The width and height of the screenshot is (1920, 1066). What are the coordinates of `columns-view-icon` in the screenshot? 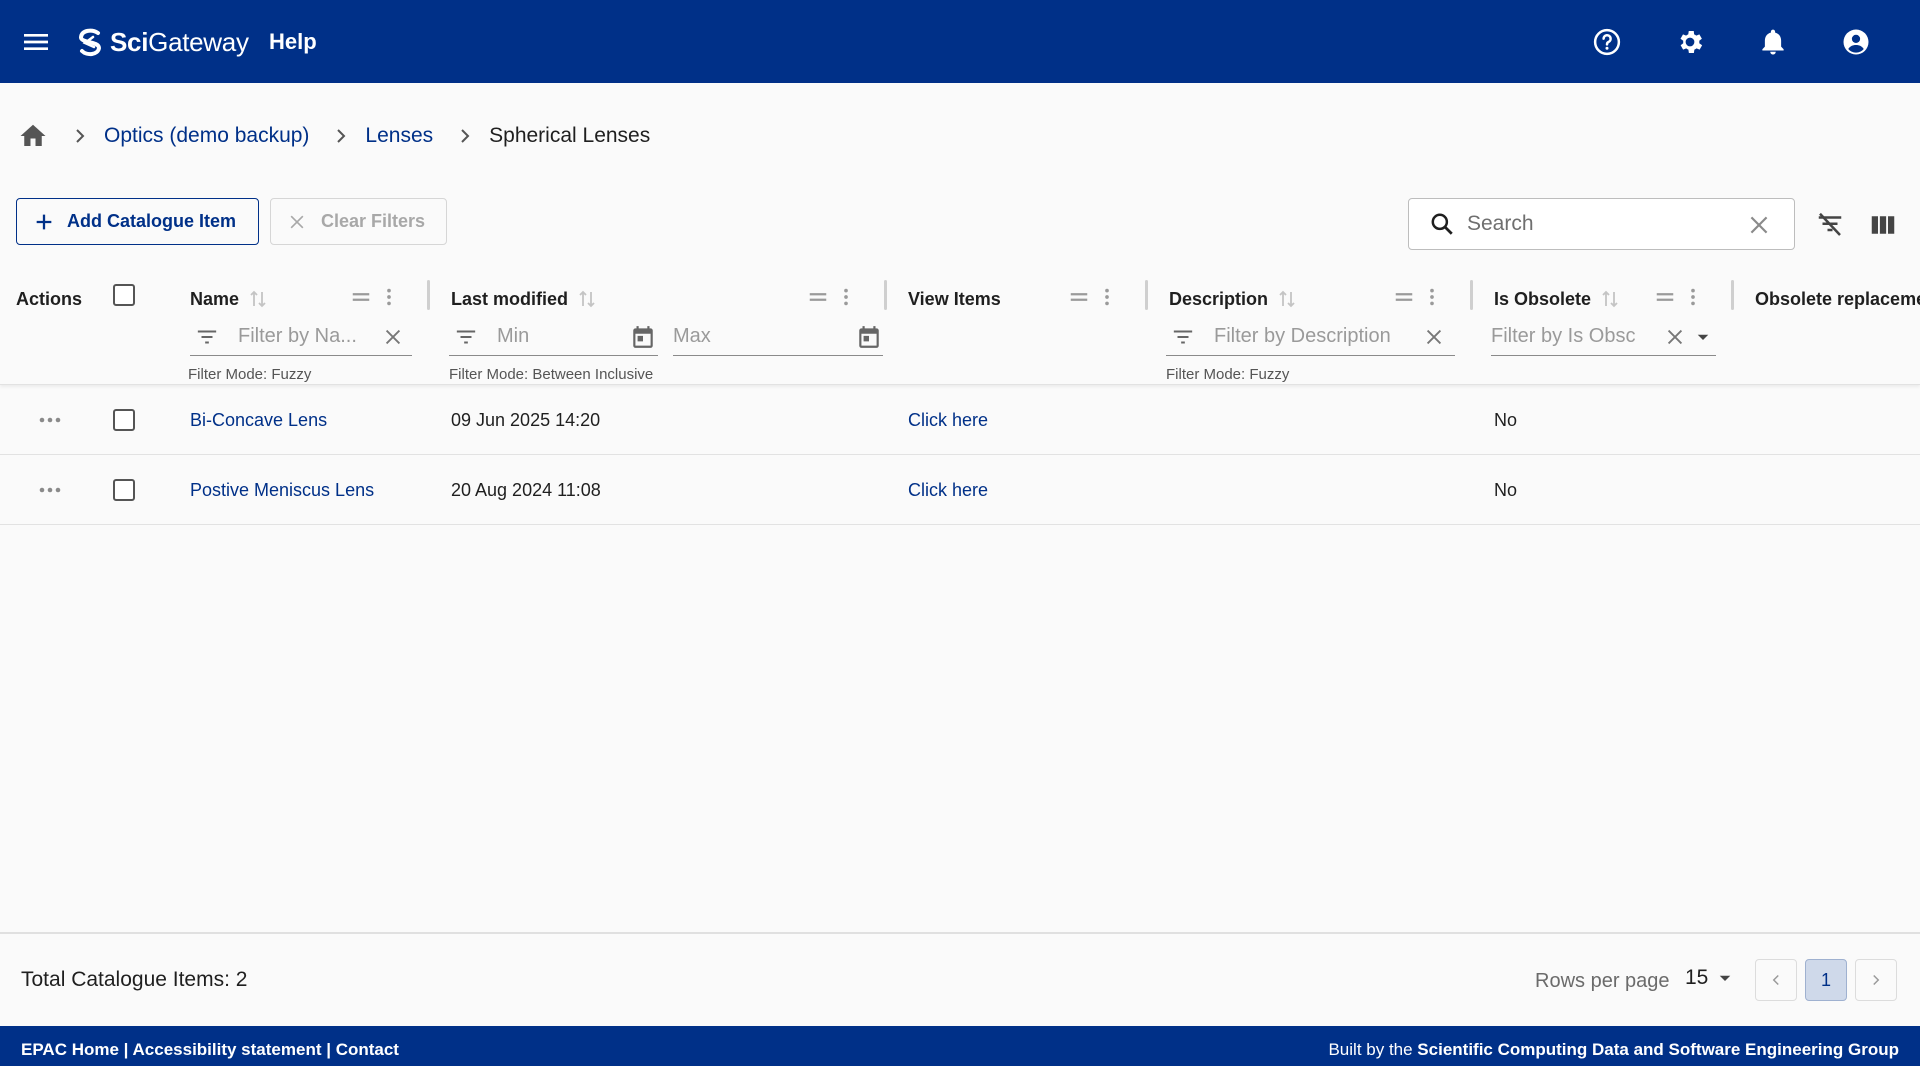 It's located at (1883, 225).